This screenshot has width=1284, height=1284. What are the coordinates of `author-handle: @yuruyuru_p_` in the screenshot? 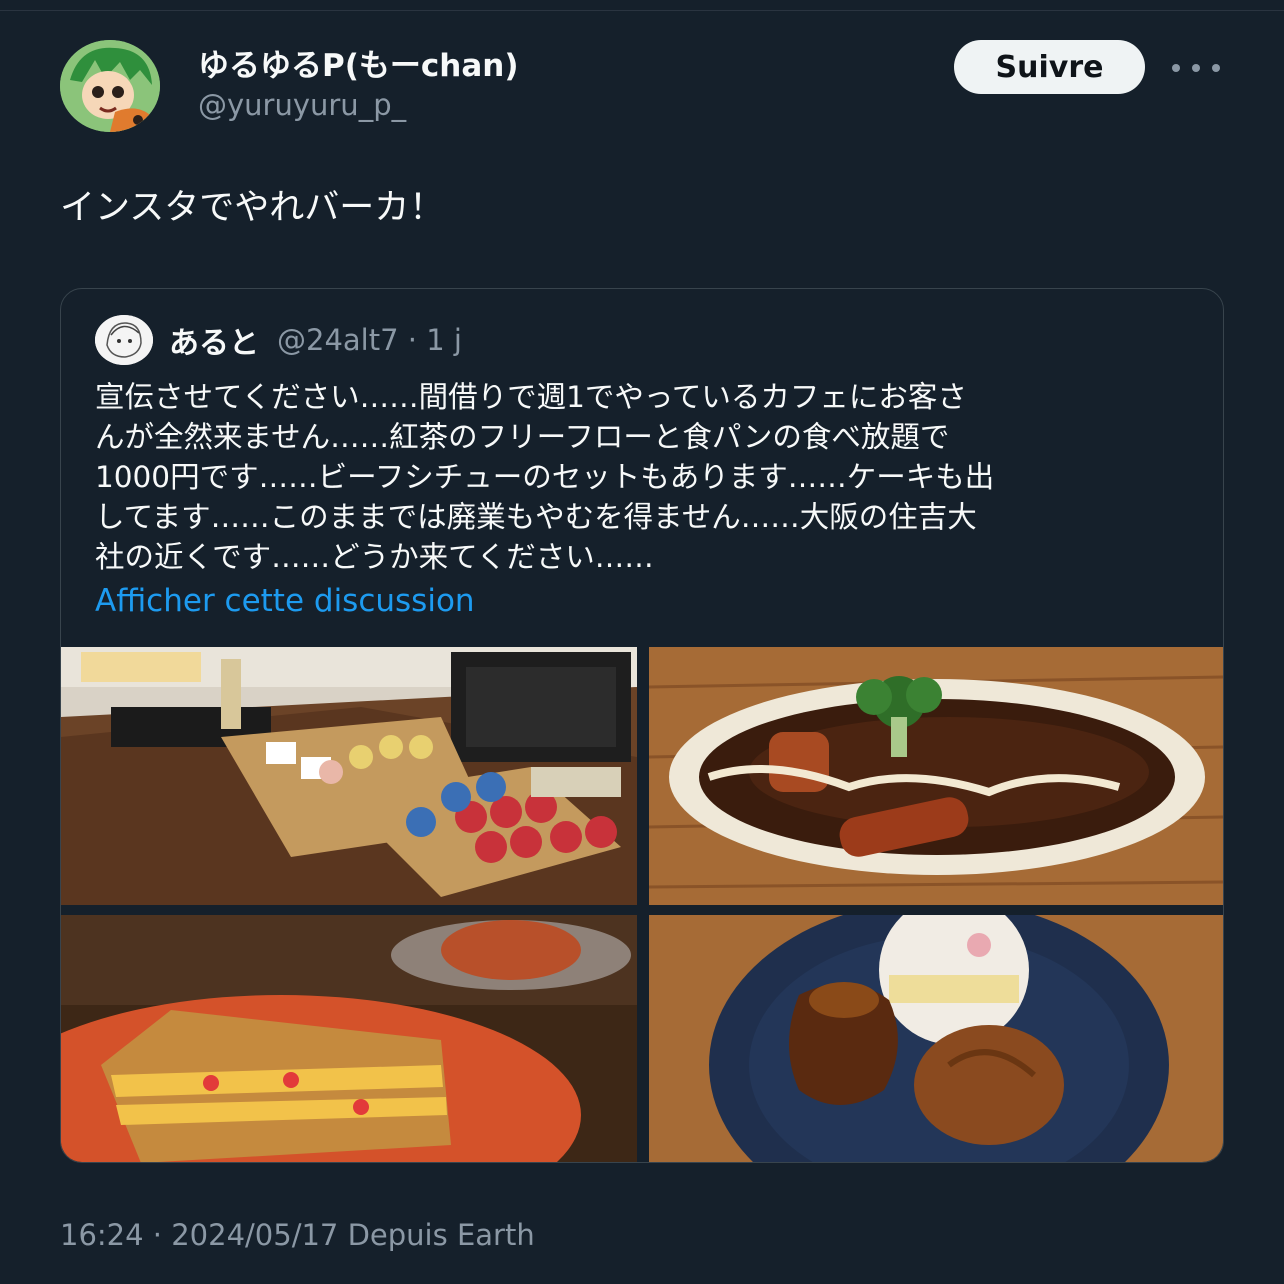 It's located at (358, 105).